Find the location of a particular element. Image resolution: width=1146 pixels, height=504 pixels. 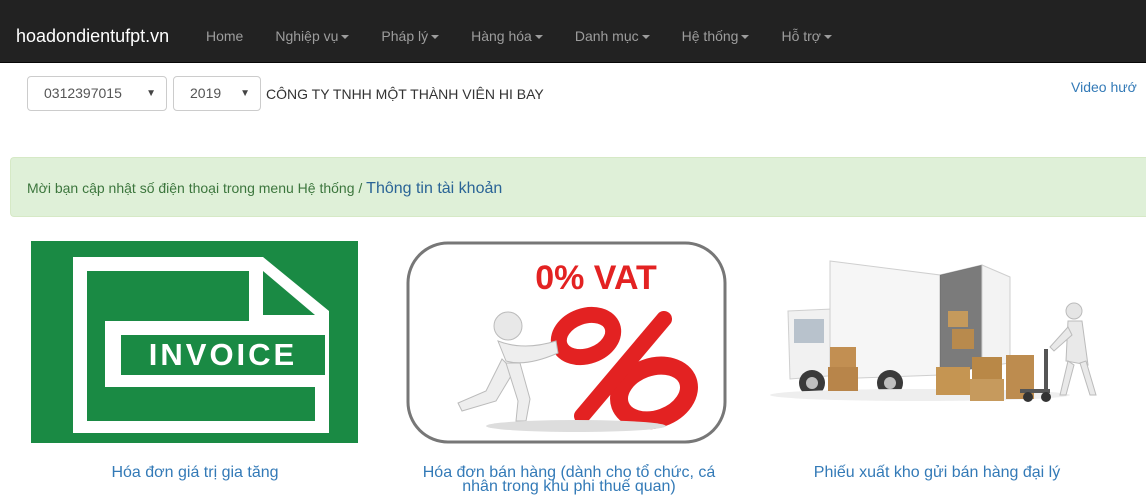

invoice-document-icon: INVOICE is located at coordinates (194, 342).